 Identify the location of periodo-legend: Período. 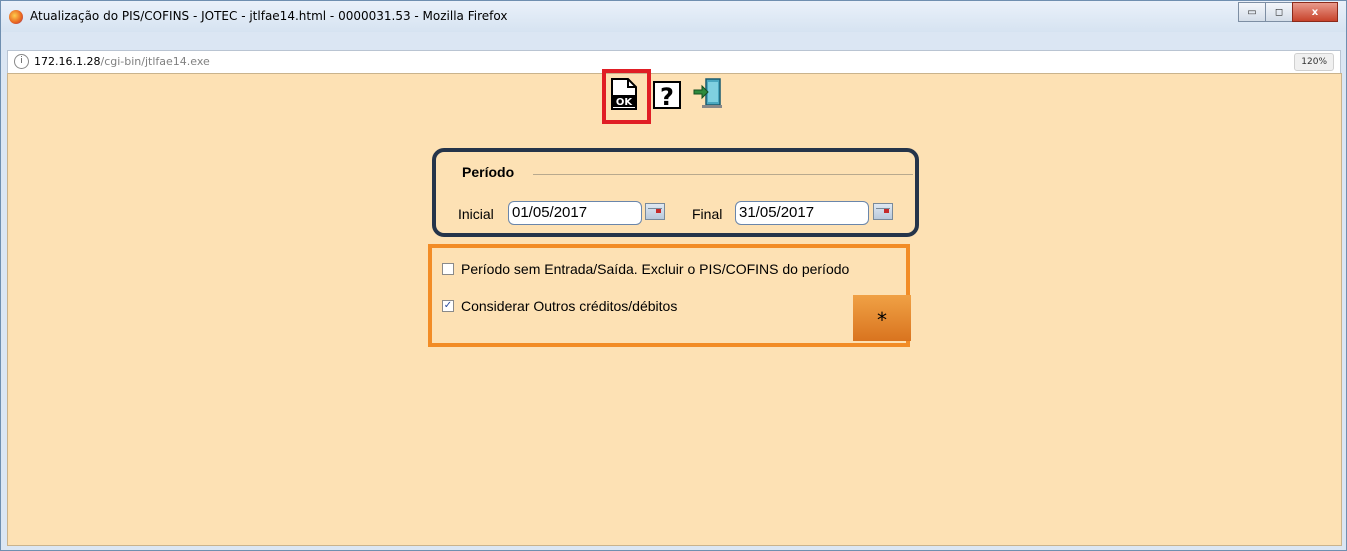
(488, 172).